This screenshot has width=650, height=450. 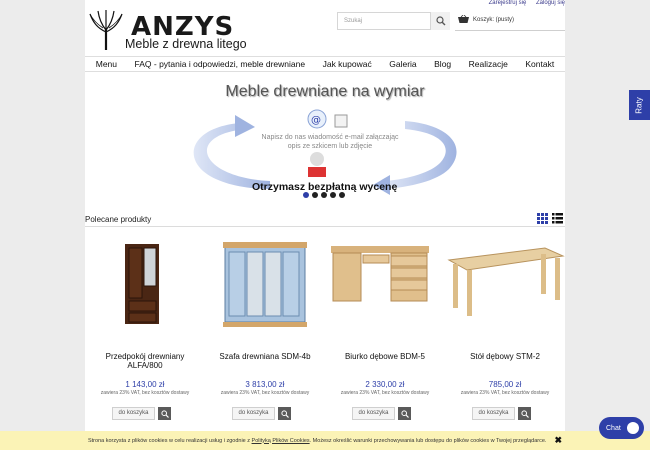 I want to click on account-links: Zarejestruj się Zaloguj się, so click(x=523, y=3).